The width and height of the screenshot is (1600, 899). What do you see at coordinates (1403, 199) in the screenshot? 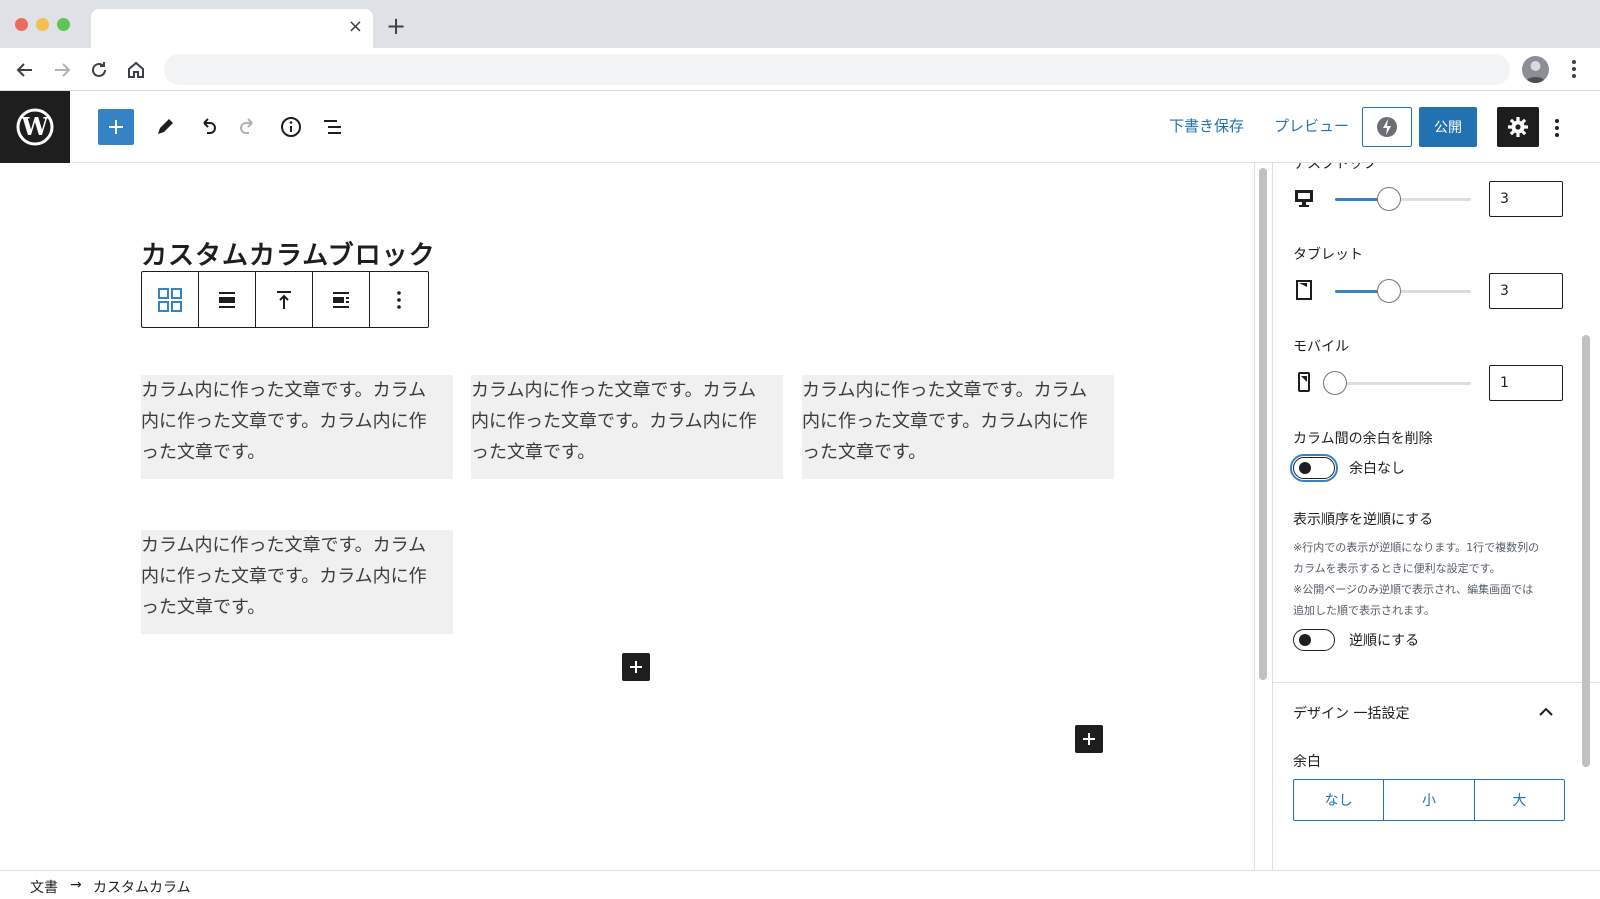
I see `desktop-columns-slider` at bounding box center [1403, 199].